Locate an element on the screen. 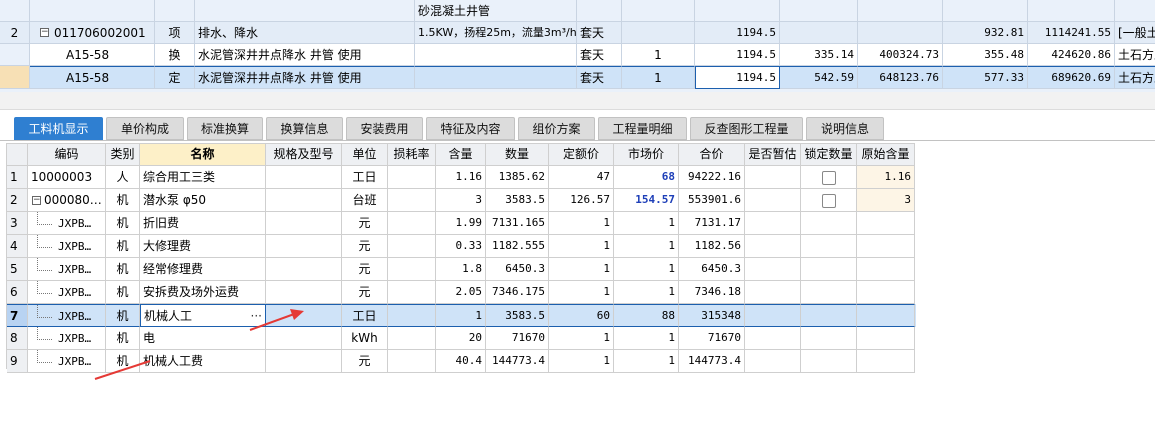 The image size is (1155, 426). annotation-arrows is located at coordinates (199, 344).